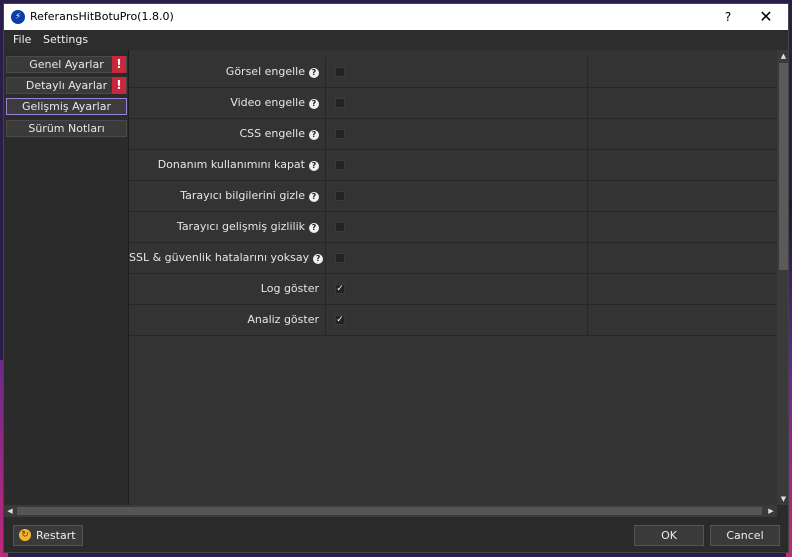  What do you see at coordinates (25, 535) in the screenshot?
I see `restart-icon: ↻` at bounding box center [25, 535].